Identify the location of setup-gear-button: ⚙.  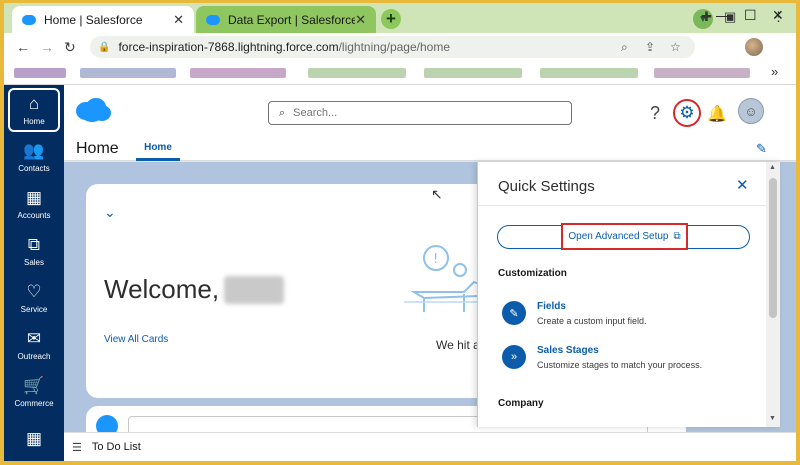
(687, 113).